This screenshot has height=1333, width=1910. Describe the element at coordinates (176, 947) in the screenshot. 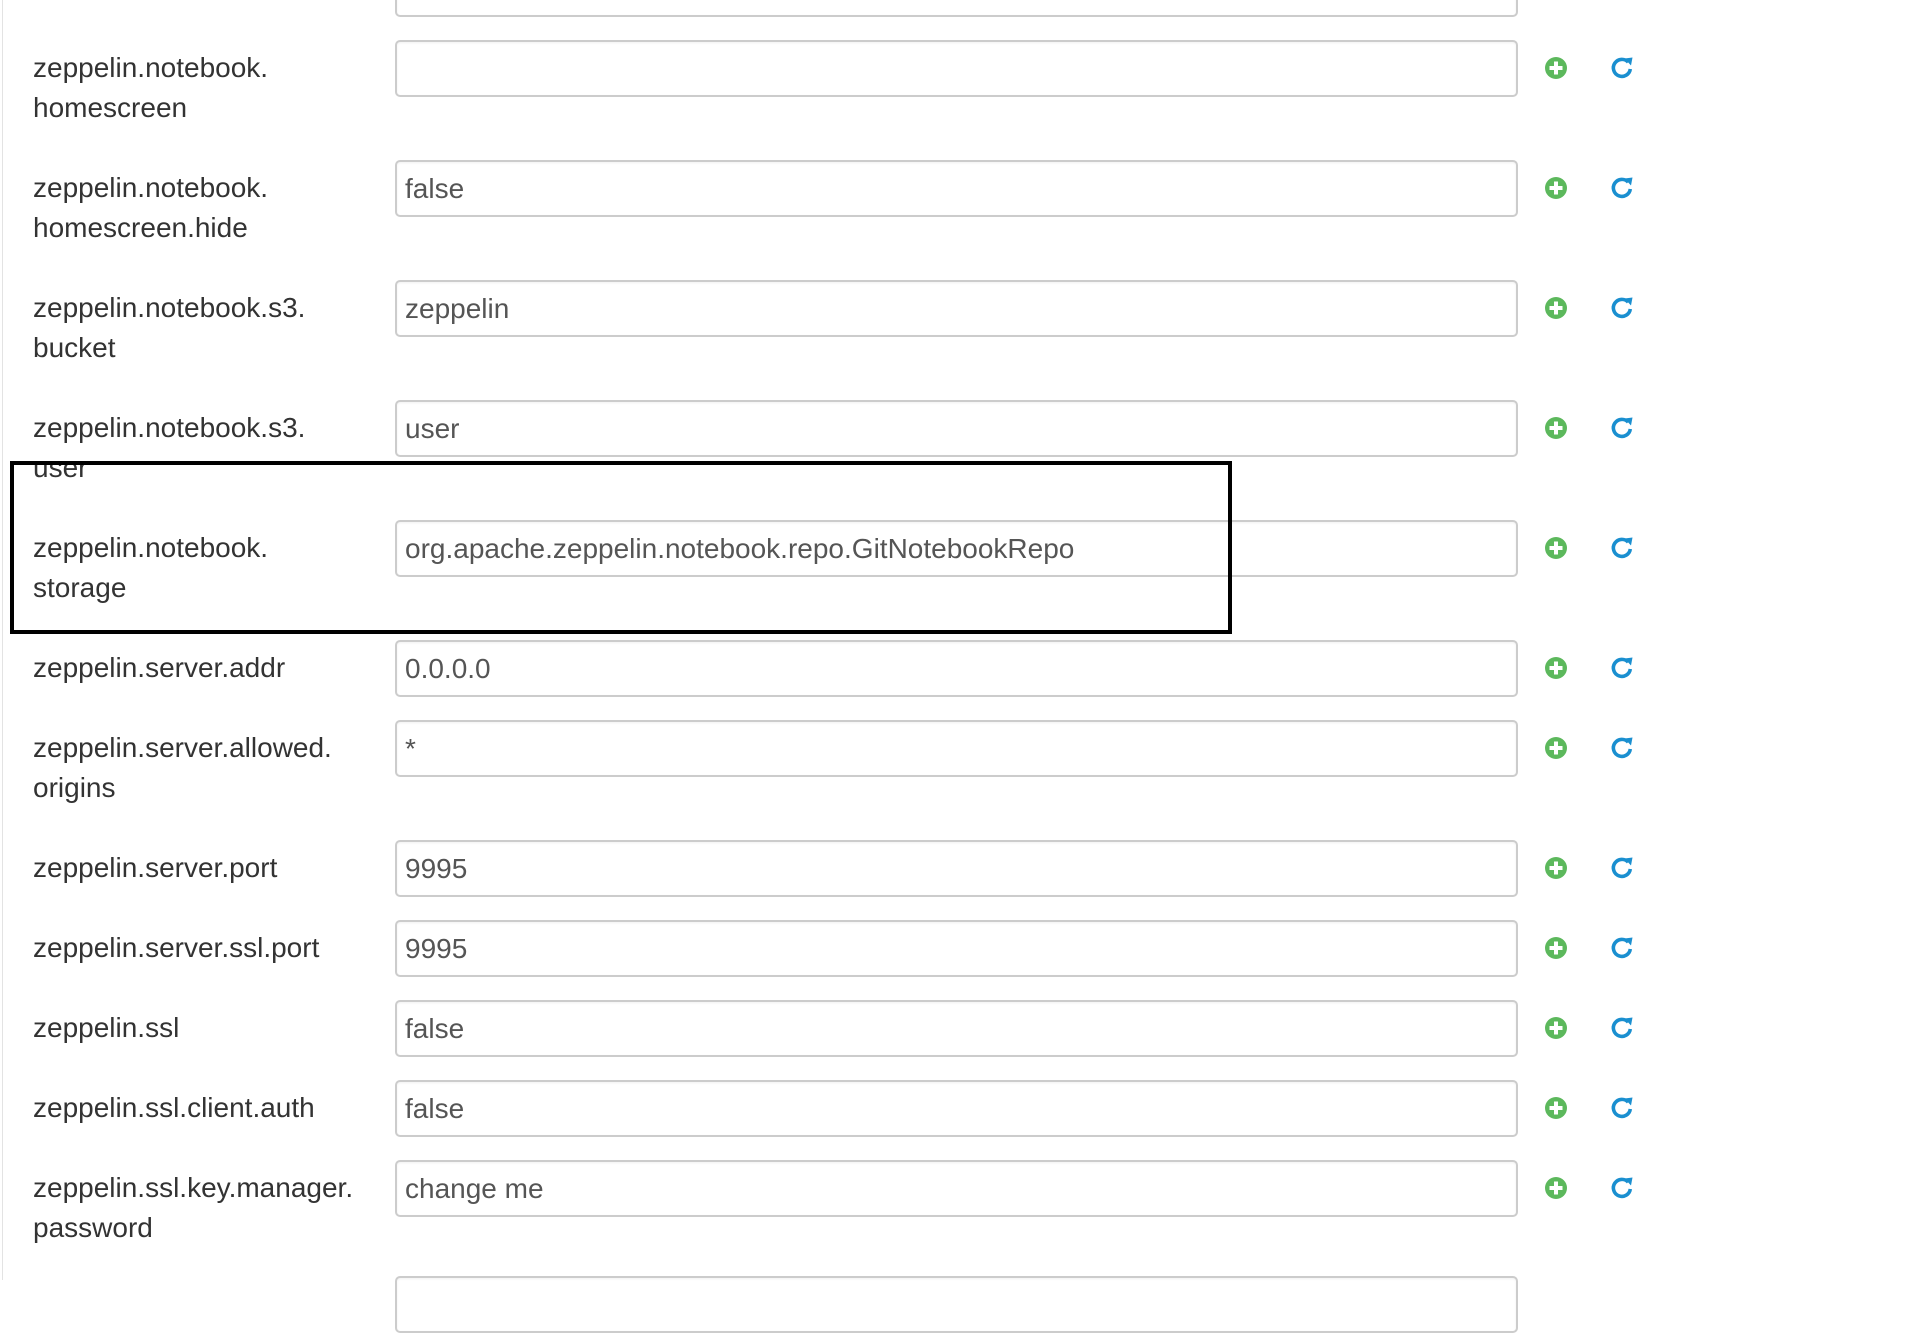

I see `property-name-line: zeppelin.server.ssl.port` at that location.